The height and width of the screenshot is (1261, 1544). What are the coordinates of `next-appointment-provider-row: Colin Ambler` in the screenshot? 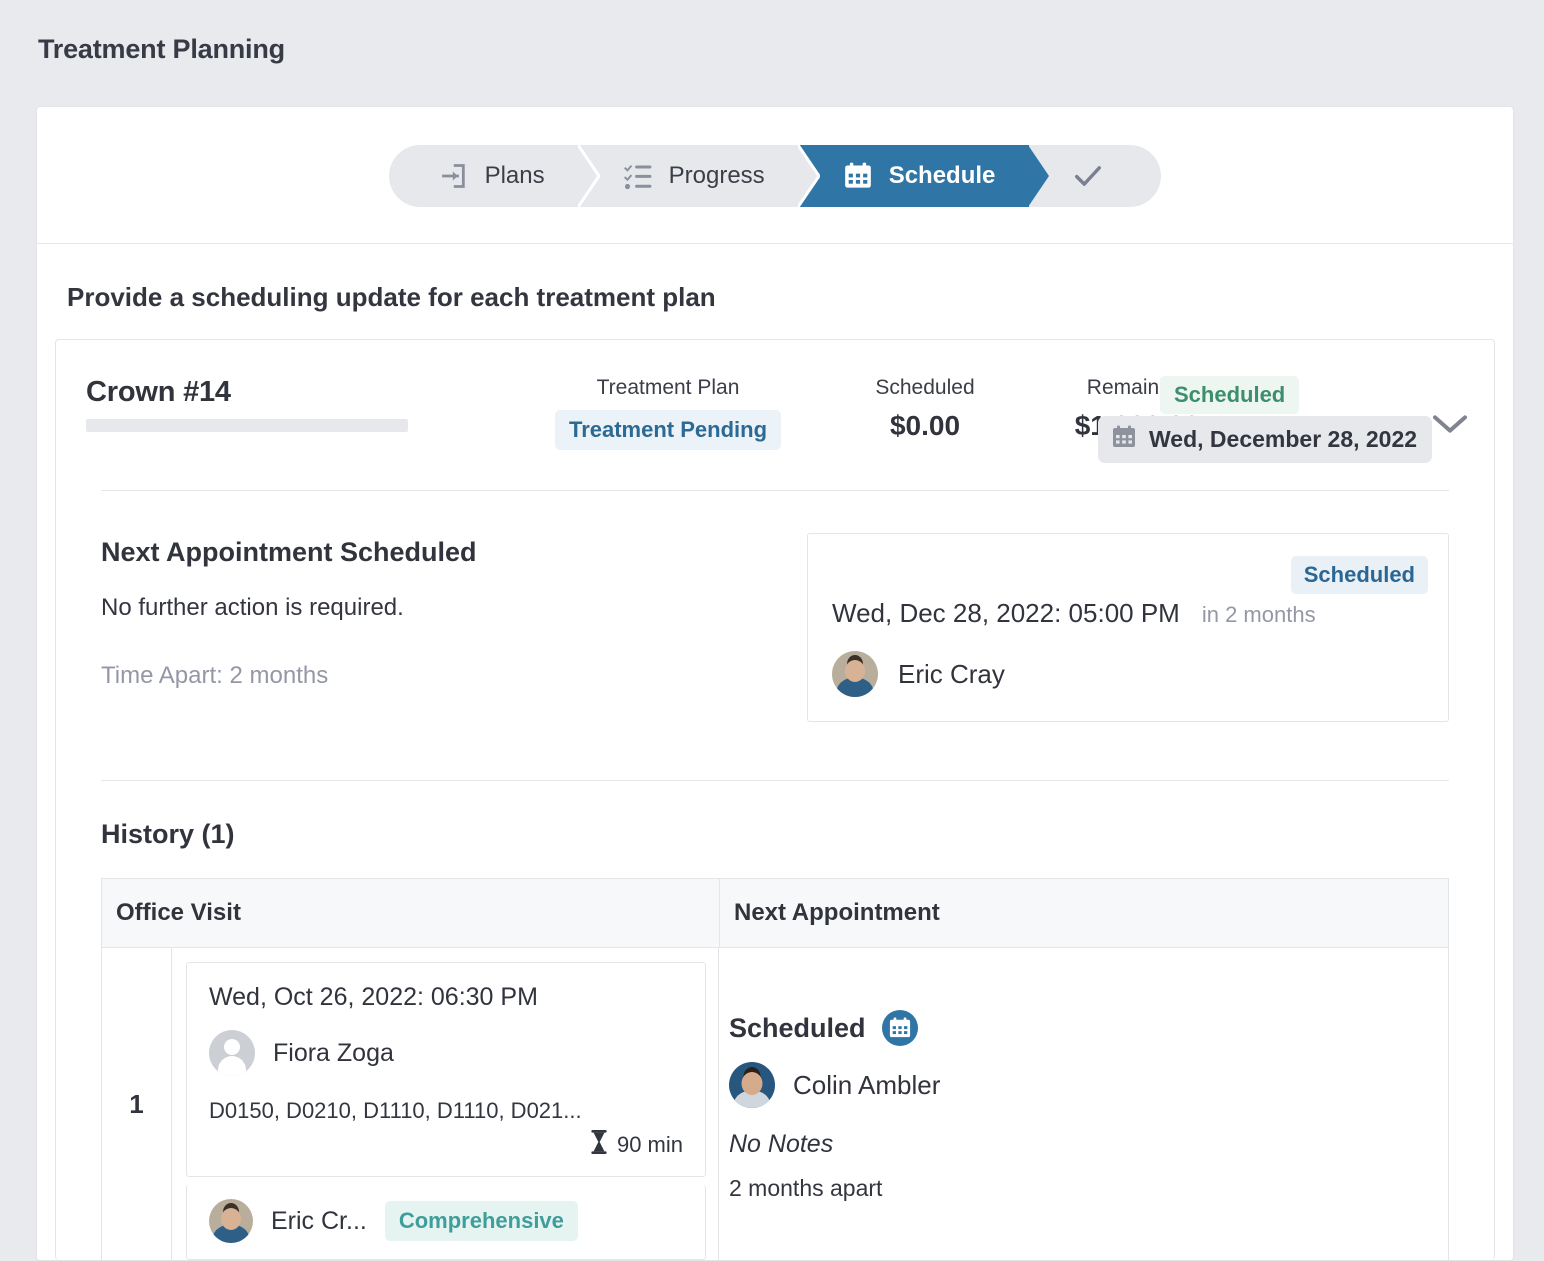 It's located at (1088, 1085).